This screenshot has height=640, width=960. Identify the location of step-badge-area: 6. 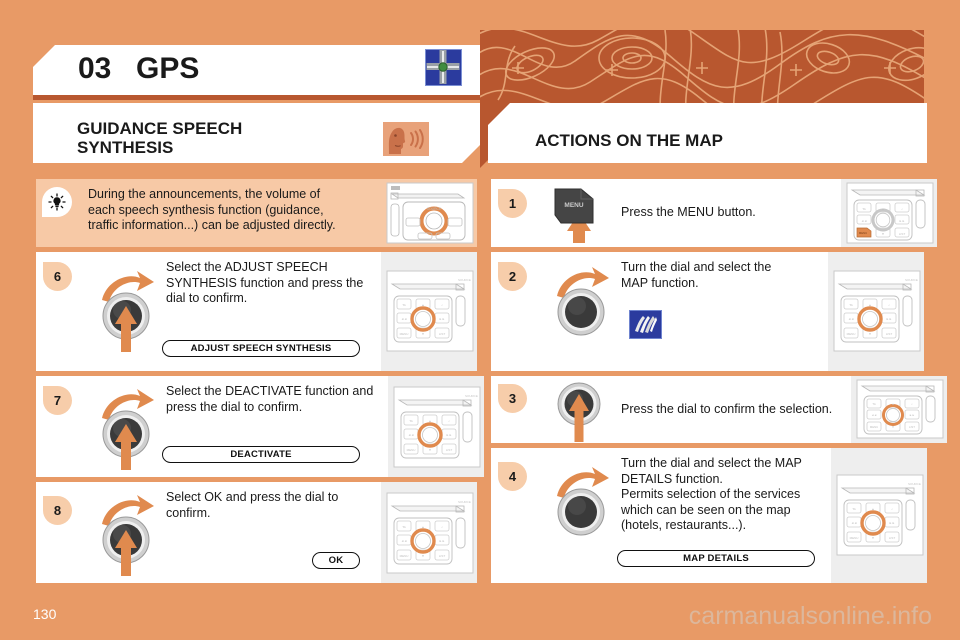
(62, 311).